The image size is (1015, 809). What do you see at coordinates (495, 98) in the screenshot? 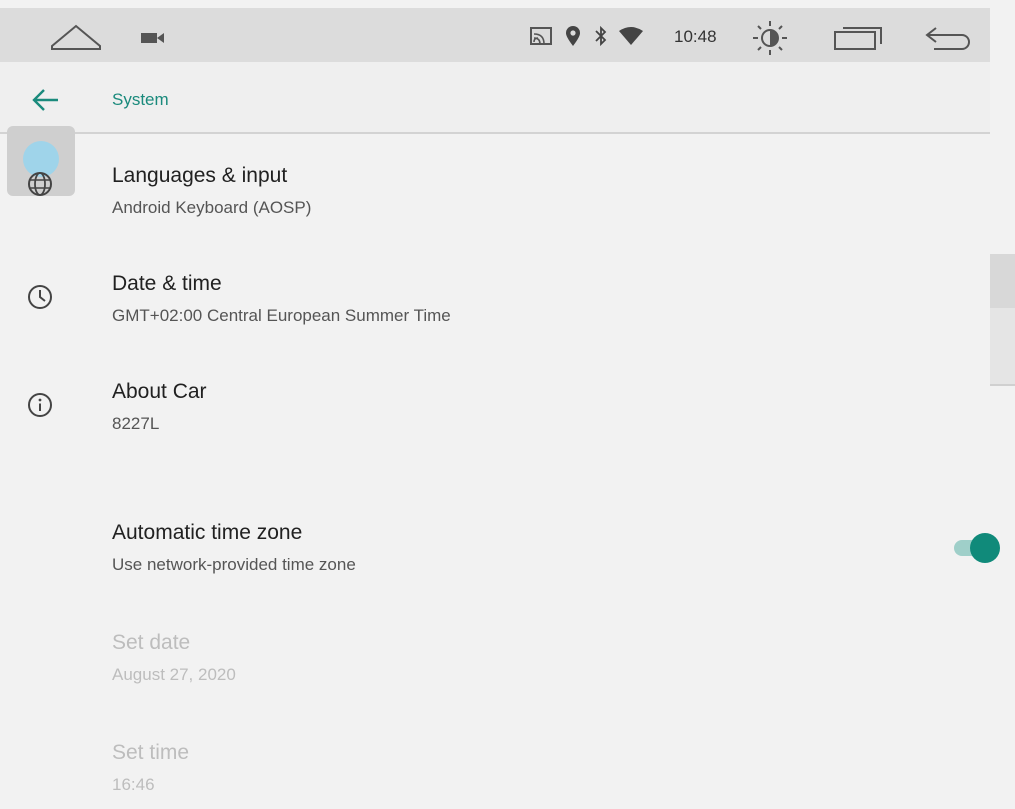
I see `app-header: System` at bounding box center [495, 98].